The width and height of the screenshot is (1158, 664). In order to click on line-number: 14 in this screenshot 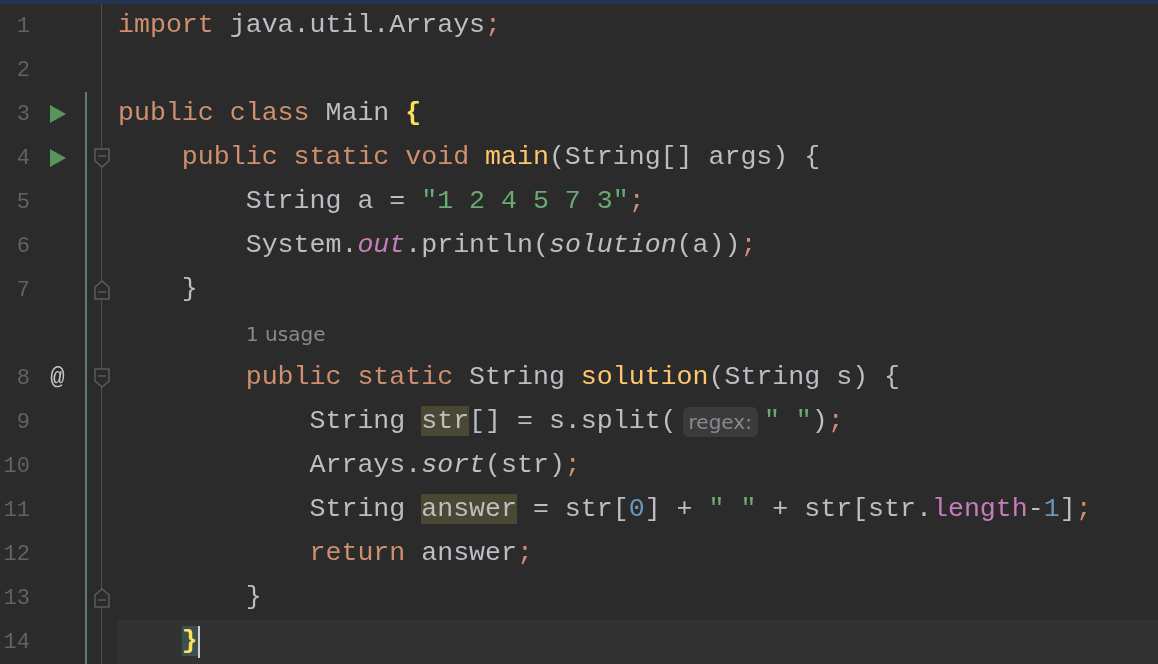, I will do `click(16, 642)`.